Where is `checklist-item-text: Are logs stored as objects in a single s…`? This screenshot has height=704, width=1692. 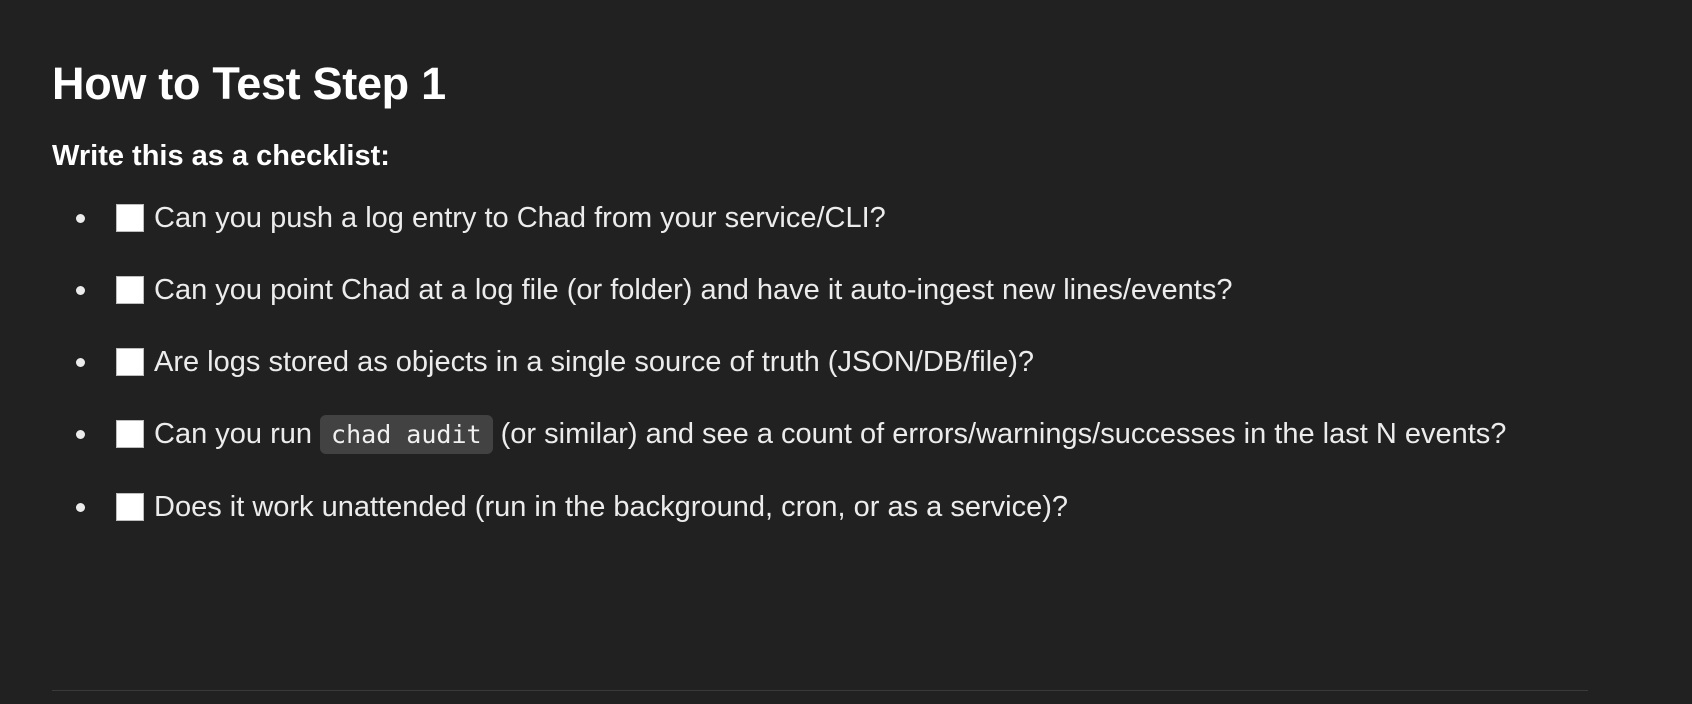
checklist-item-text: Are logs stored as objects in a single s… is located at coordinates (594, 362).